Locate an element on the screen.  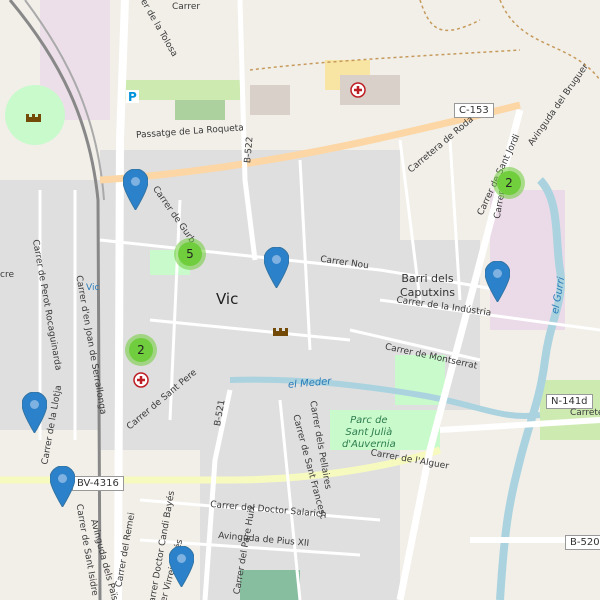
road-shield-b520: B-520 is located at coordinates (582, 542).